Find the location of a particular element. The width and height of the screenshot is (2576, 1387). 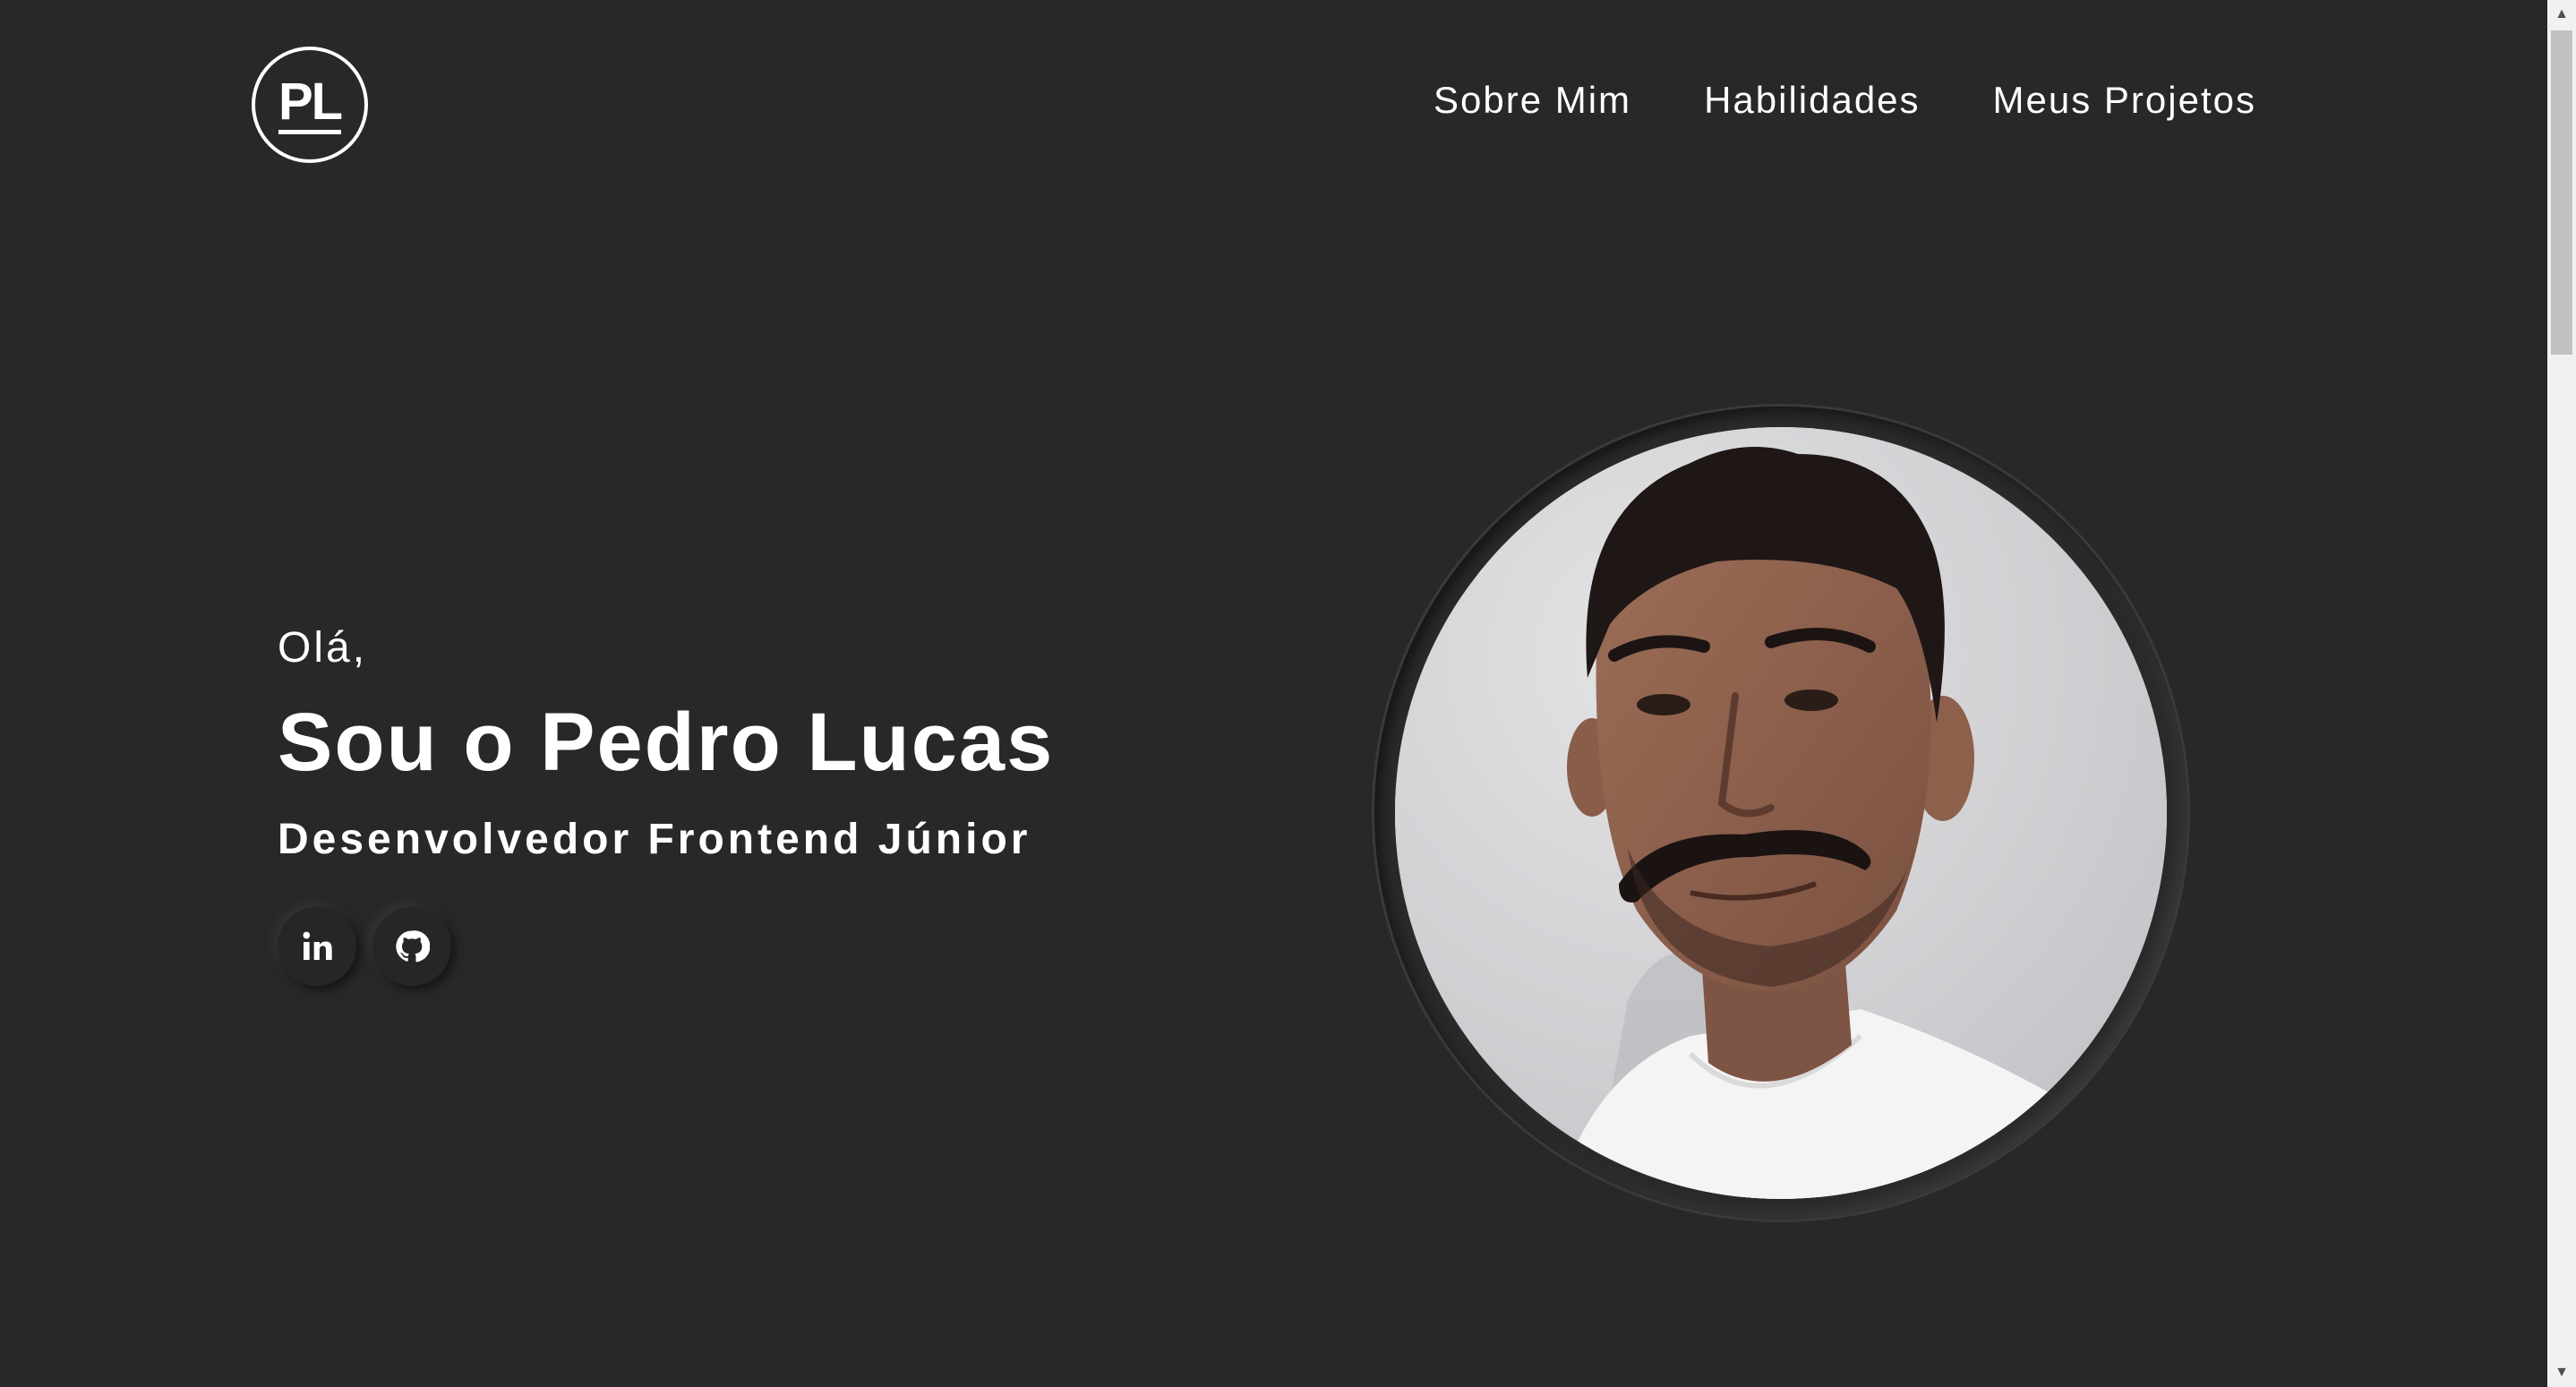

linkedin-icon is located at coordinates (317, 946).